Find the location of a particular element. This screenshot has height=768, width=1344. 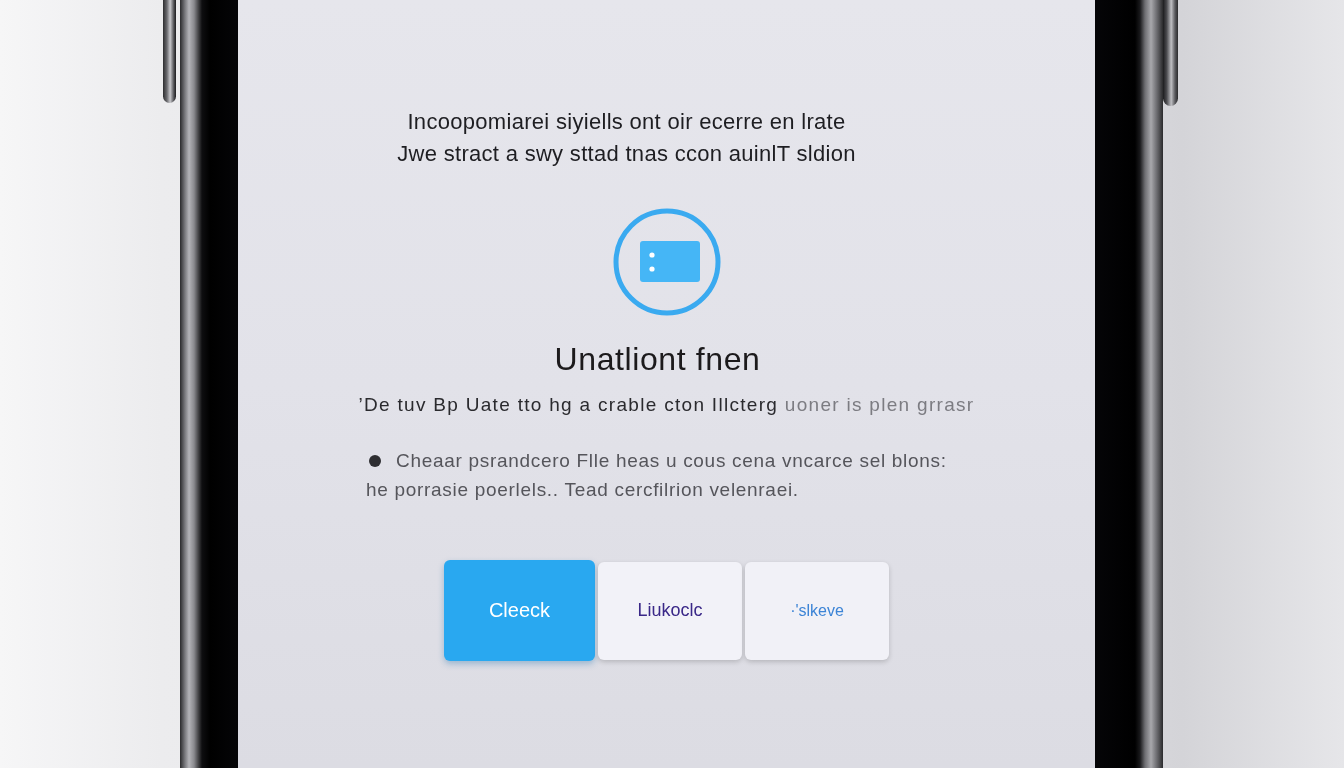

bullet-text: Cheaar psrandcero Flle heas u cous cena vncarce sel blons: is located at coordinates (671, 461).